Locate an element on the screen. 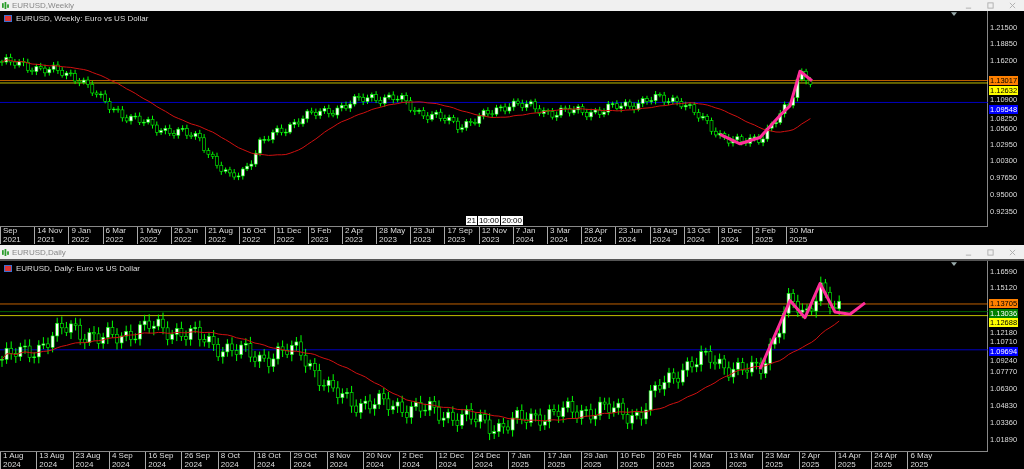 The image size is (1024, 469). date-label: 29 Jan 2025 is located at coordinates (599, 460).